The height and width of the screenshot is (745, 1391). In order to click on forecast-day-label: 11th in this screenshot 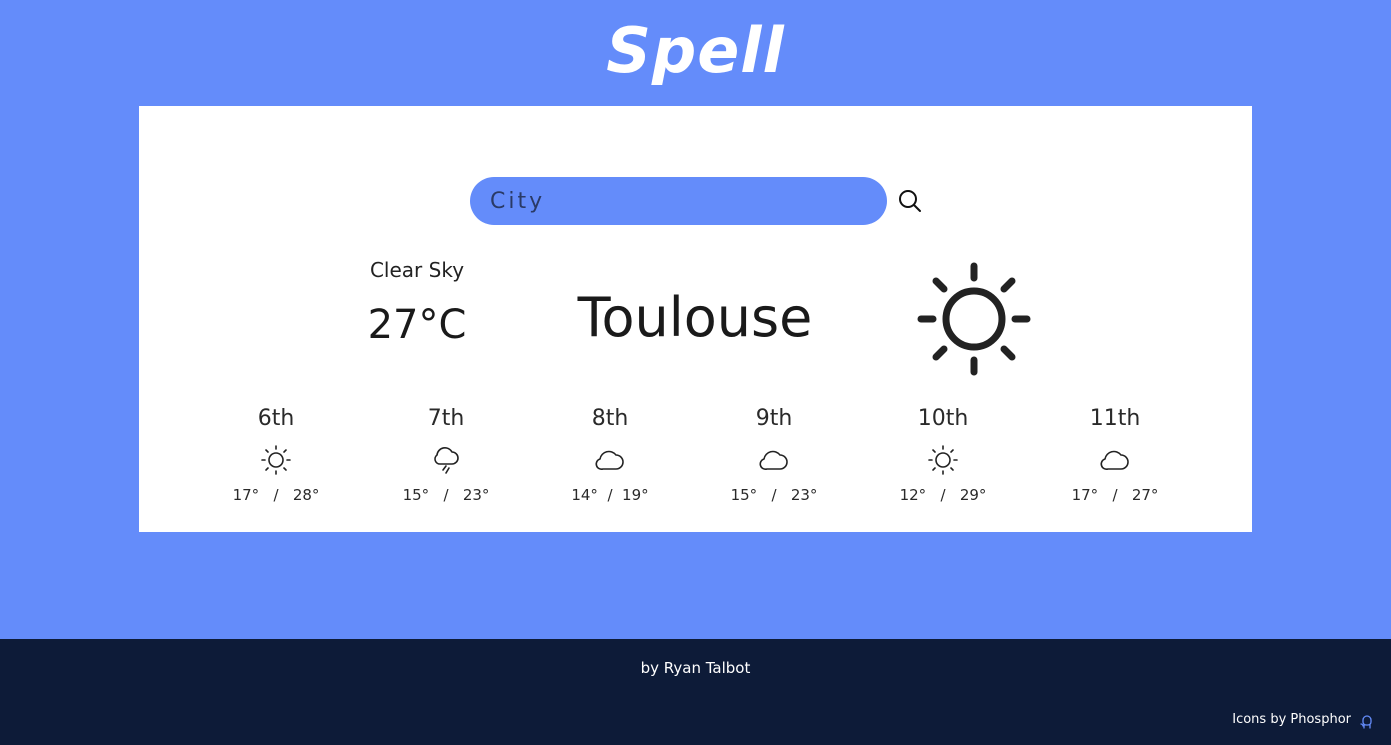, I will do `click(1115, 418)`.